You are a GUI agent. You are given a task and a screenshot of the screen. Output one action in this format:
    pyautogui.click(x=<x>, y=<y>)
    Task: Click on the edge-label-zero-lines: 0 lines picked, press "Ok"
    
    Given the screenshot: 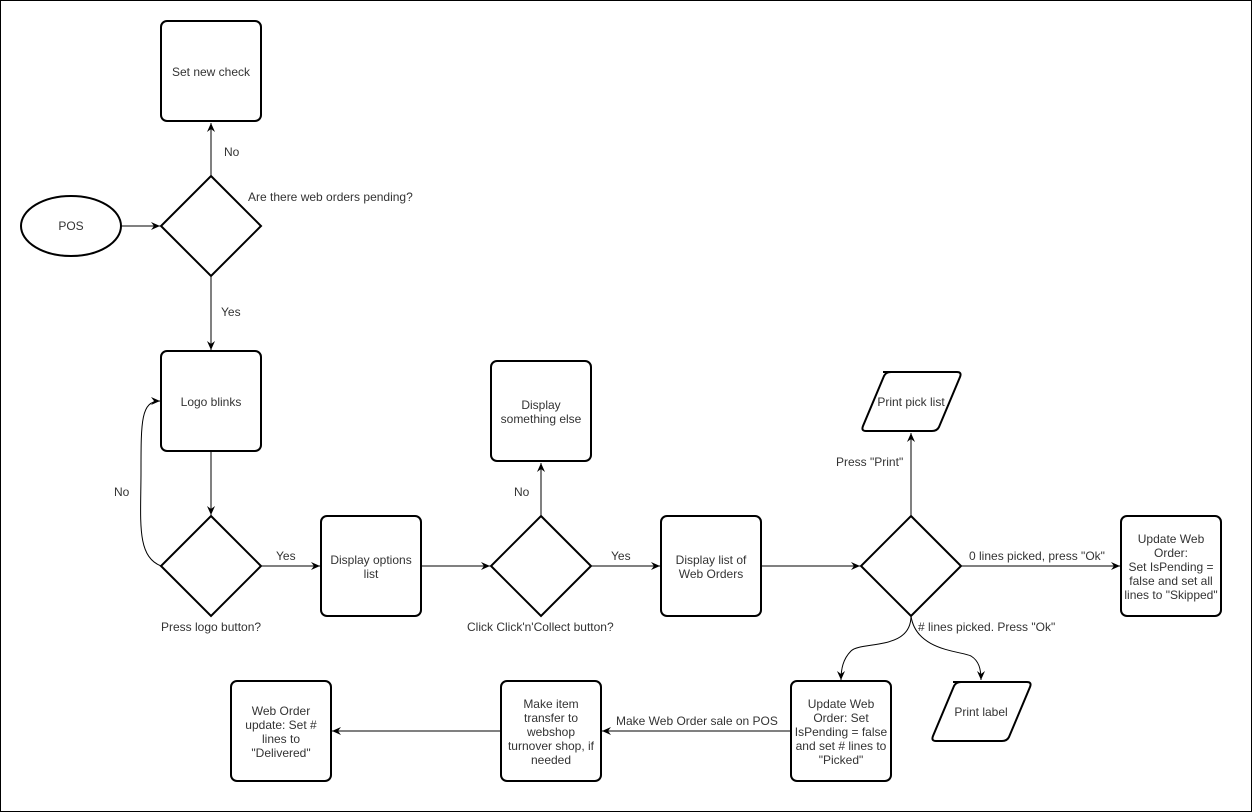 What is the action you would take?
    pyautogui.click(x=1037, y=556)
    